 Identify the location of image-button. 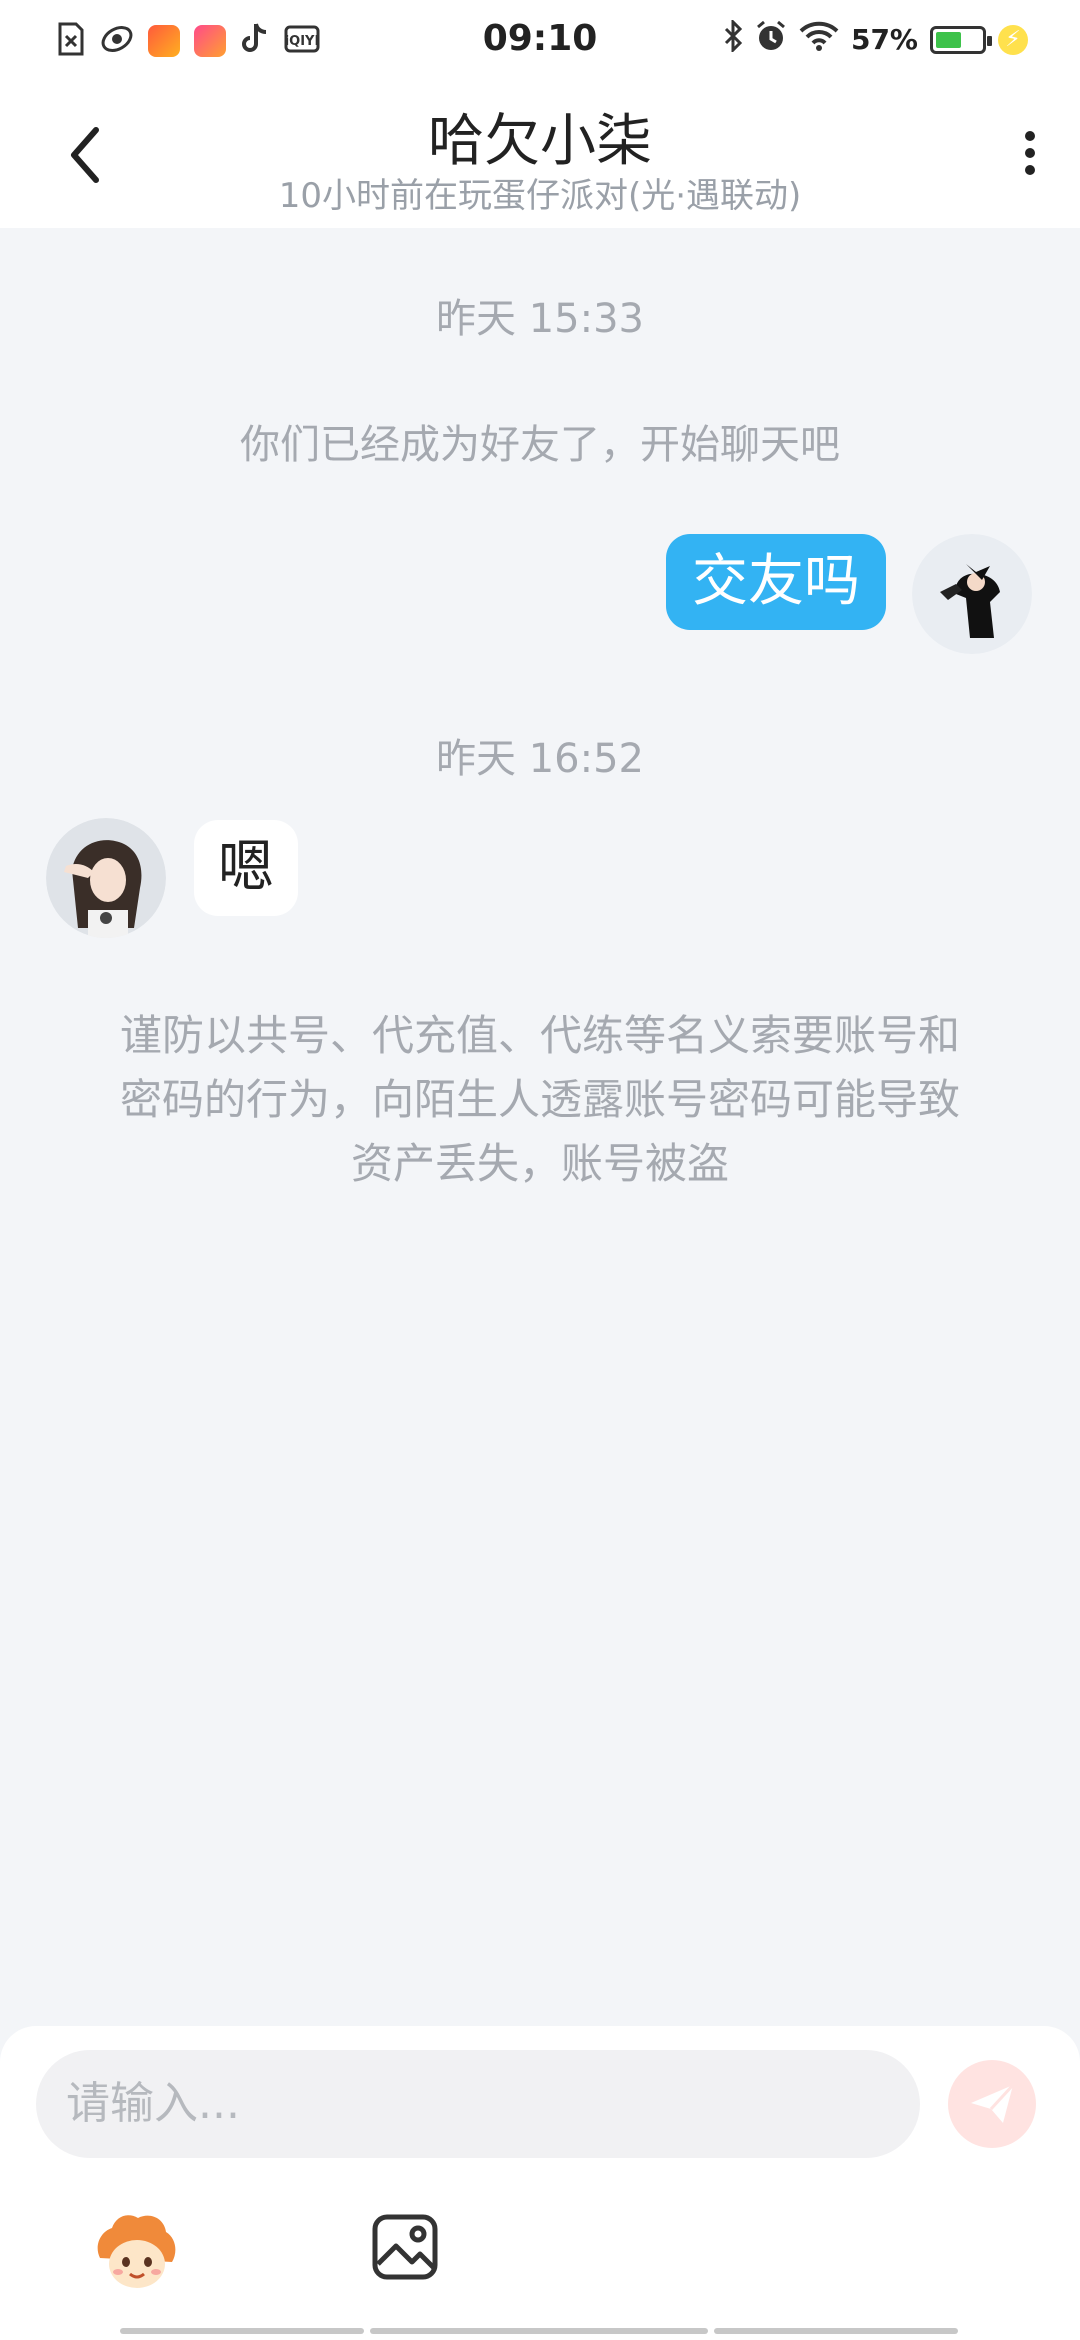
(405, 2247).